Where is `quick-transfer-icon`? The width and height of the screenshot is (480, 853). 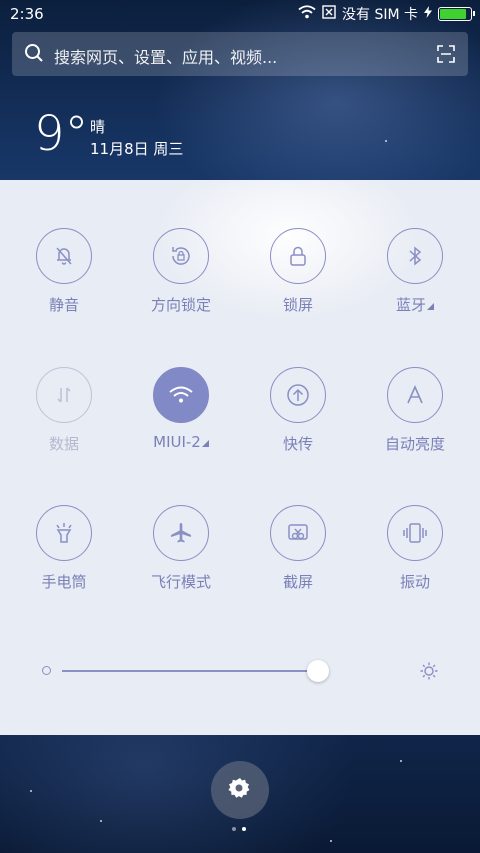 quick-transfer-icon is located at coordinates (298, 395).